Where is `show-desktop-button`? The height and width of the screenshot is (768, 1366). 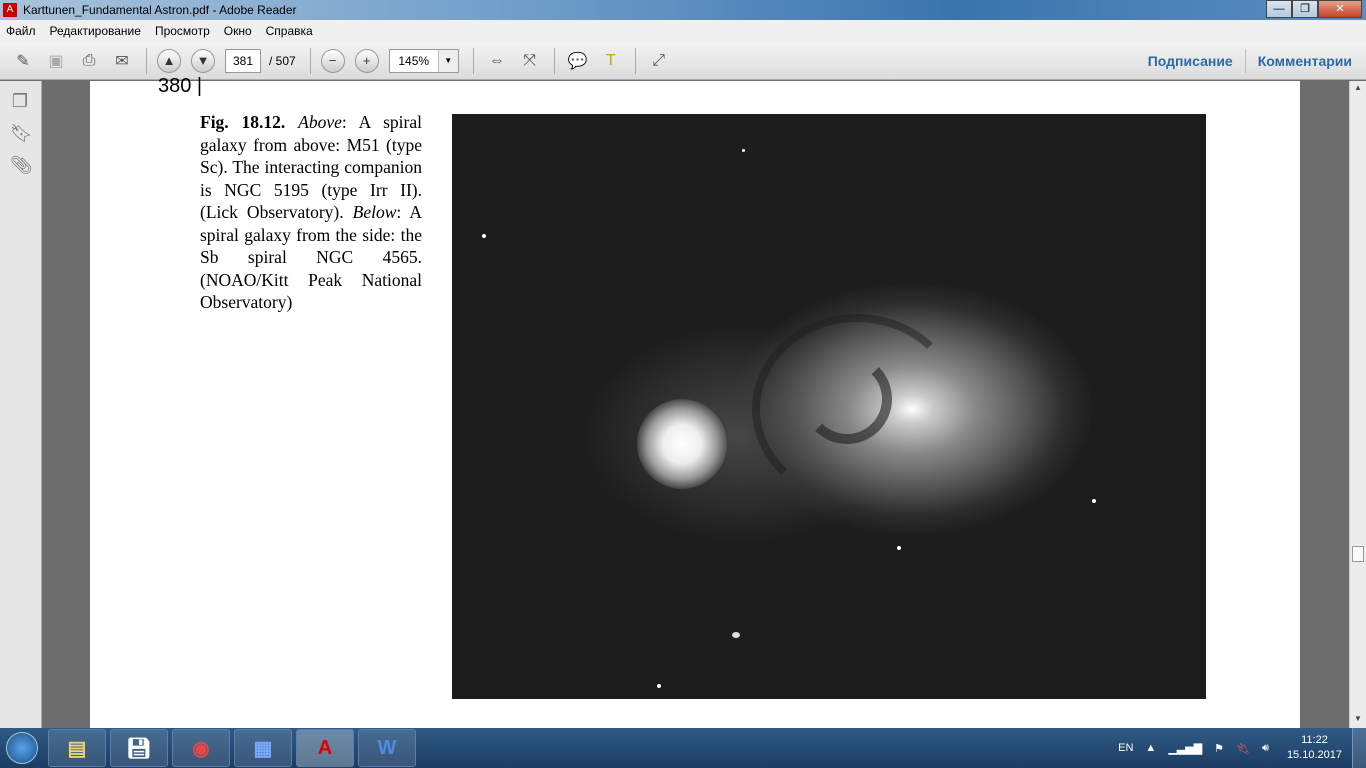
show-desktop-button is located at coordinates (1359, 748).